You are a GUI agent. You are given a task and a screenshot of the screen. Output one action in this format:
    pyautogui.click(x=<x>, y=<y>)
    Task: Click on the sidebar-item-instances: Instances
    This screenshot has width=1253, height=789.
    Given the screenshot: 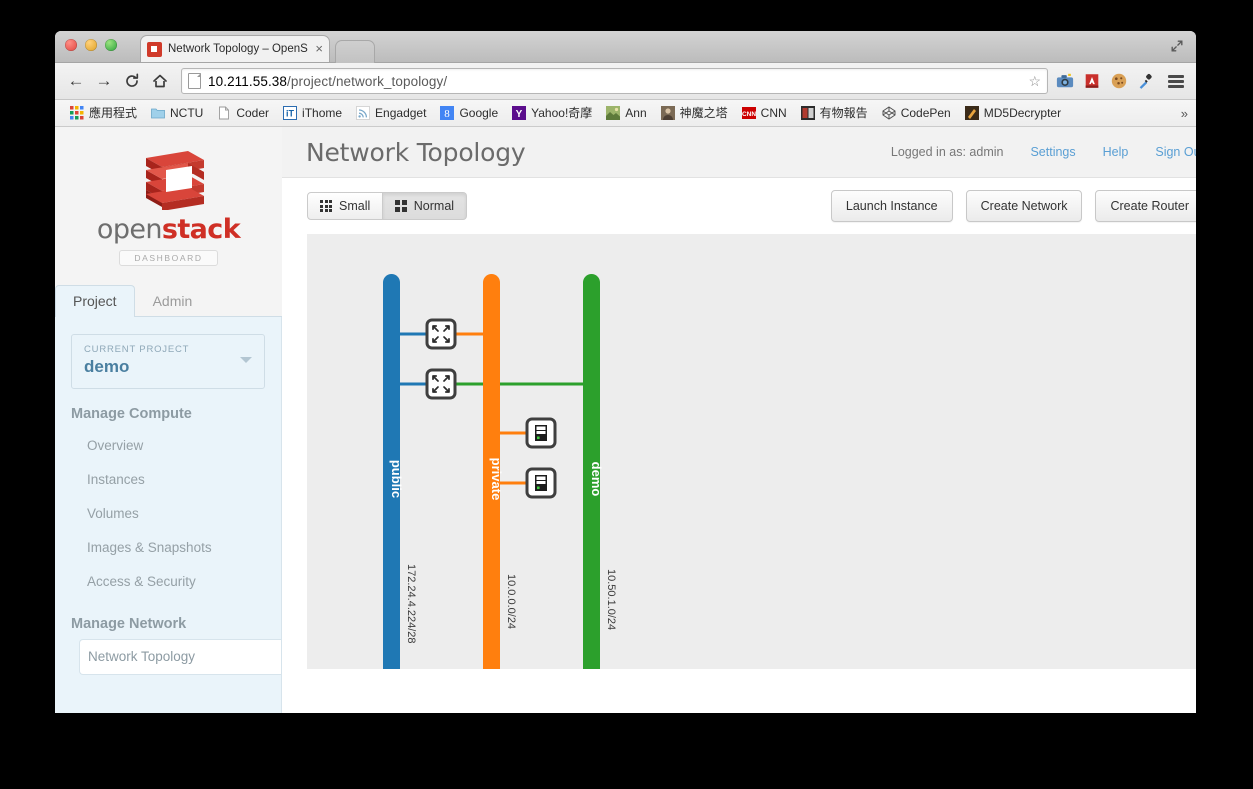 What is the action you would take?
    pyautogui.click(x=168, y=480)
    